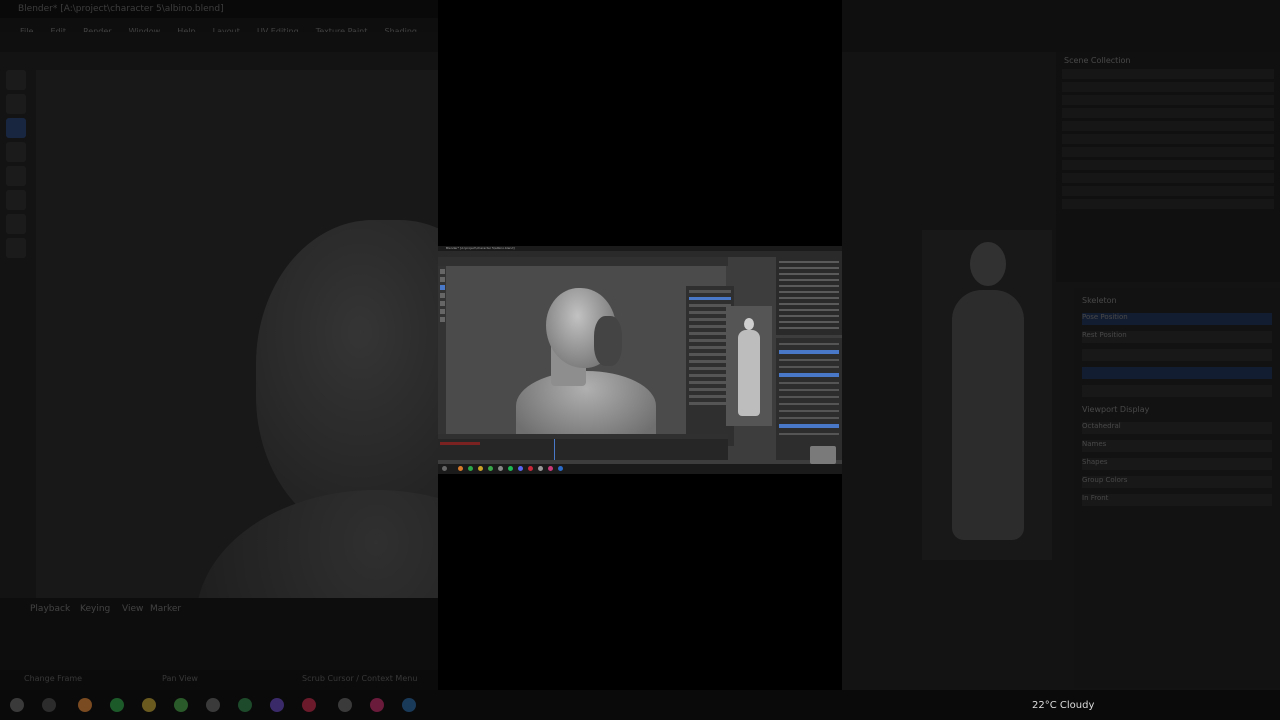  I want to click on app-icon-pink, so click(377, 705).